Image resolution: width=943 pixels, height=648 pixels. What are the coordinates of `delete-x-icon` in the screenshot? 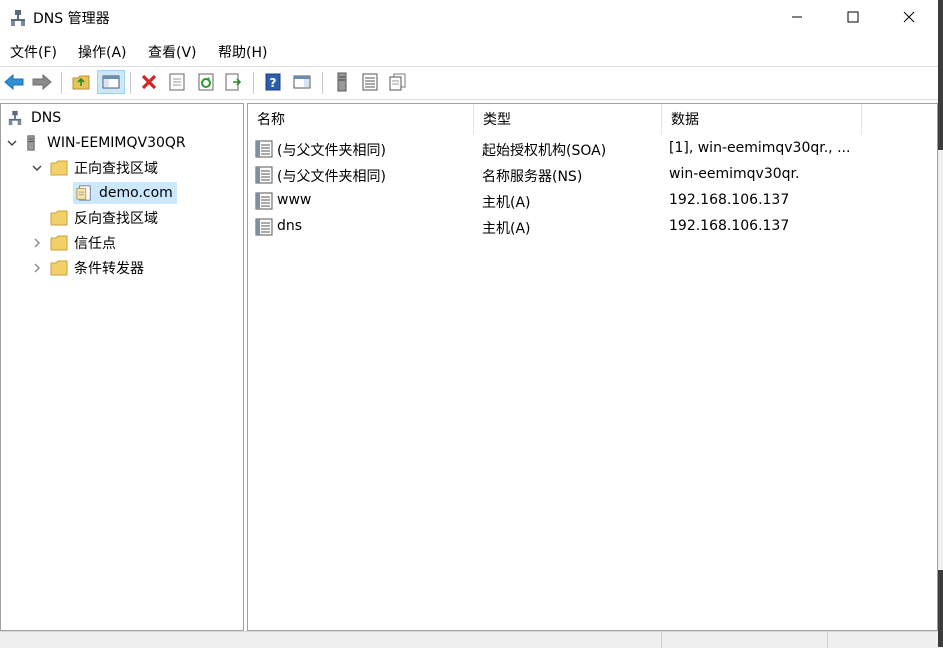 It's located at (149, 82).